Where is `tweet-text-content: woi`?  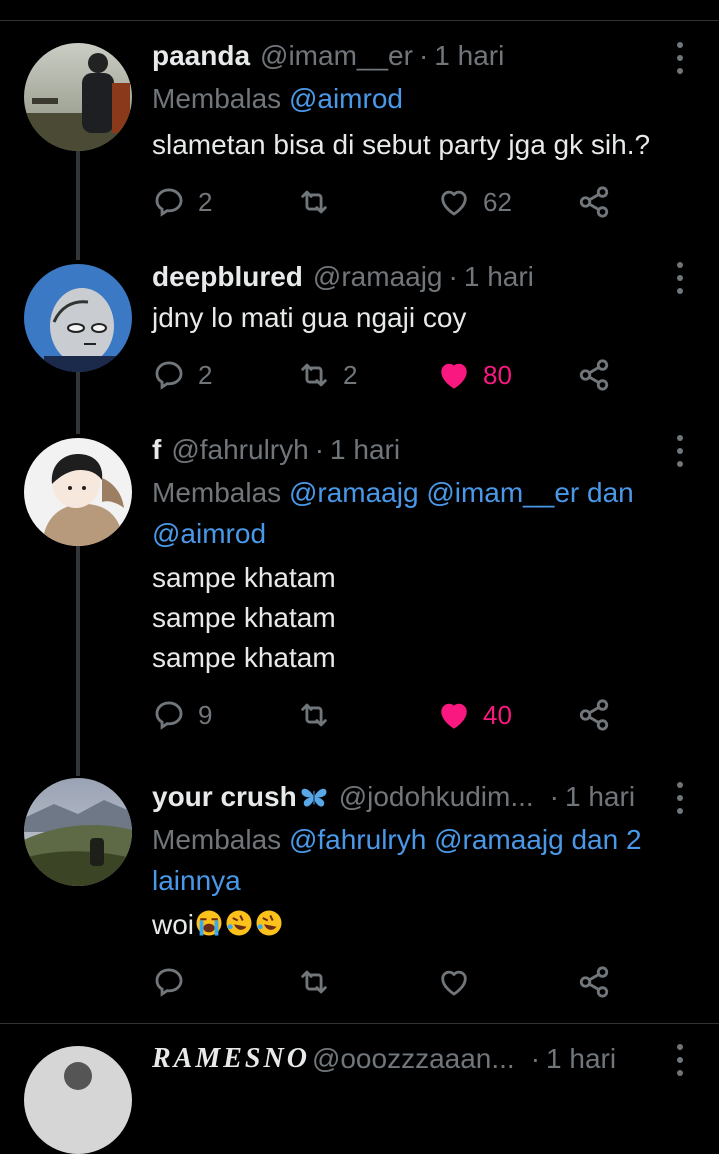 tweet-text-content: woi is located at coordinates (173, 924).